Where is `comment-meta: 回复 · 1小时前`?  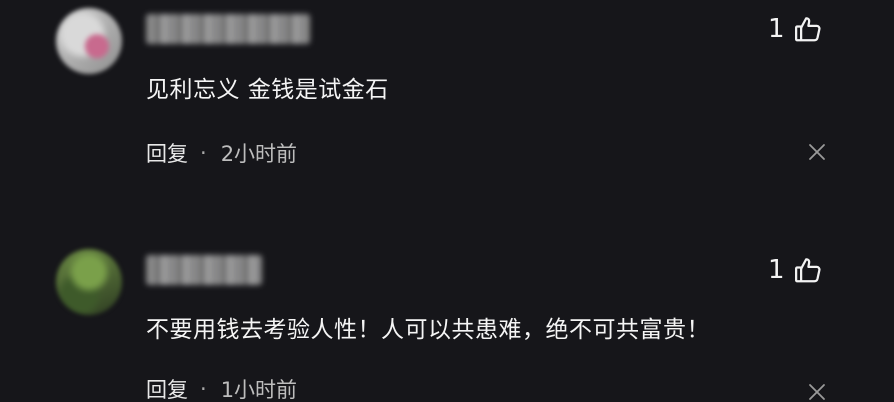
comment-meta: 回复 · 1小时前 is located at coordinates (221, 388).